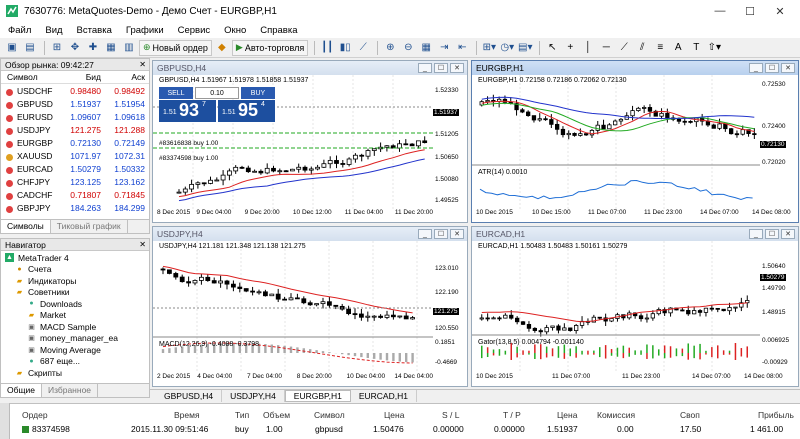 Image resolution: width=800 pixels, height=439 pixels. I want to click on column-time: Время, so click(187, 415).